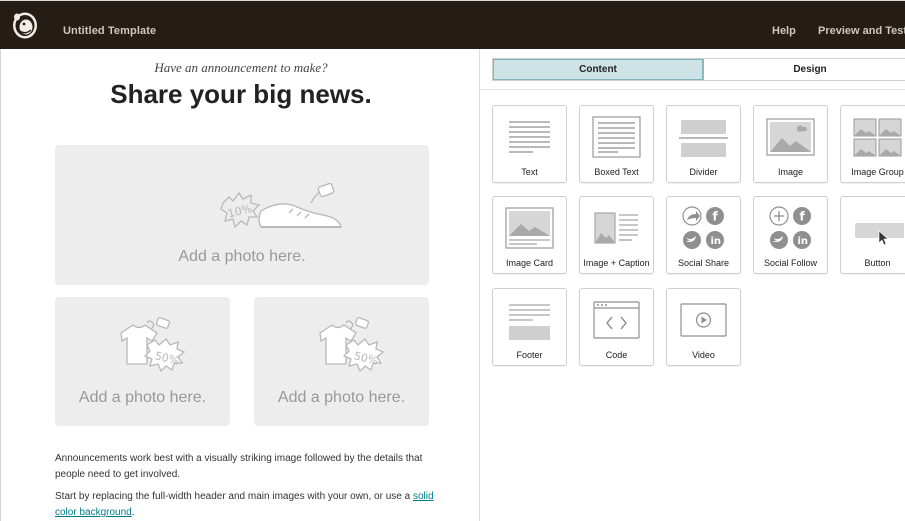 The image size is (905, 521). I want to click on image-caption-block-icon, so click(616, 228).